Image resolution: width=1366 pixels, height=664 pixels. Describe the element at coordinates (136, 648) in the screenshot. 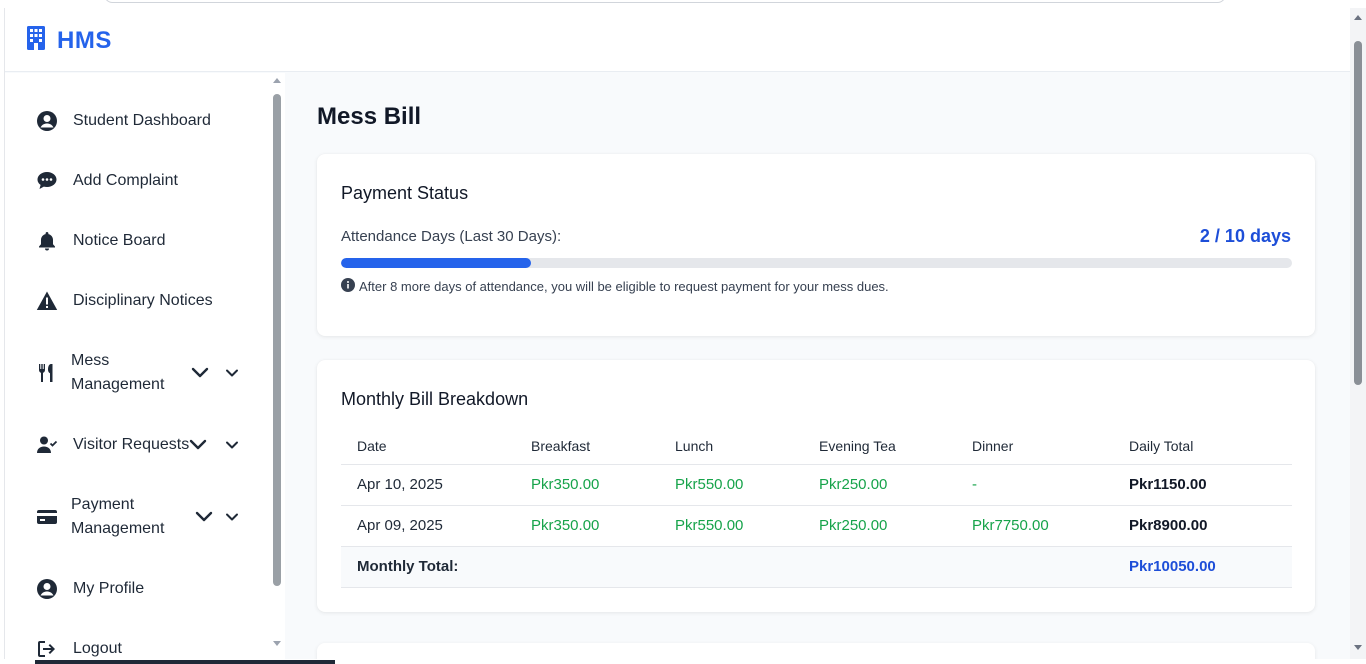

I see `sidebar-item-logout: Logout` at that location.